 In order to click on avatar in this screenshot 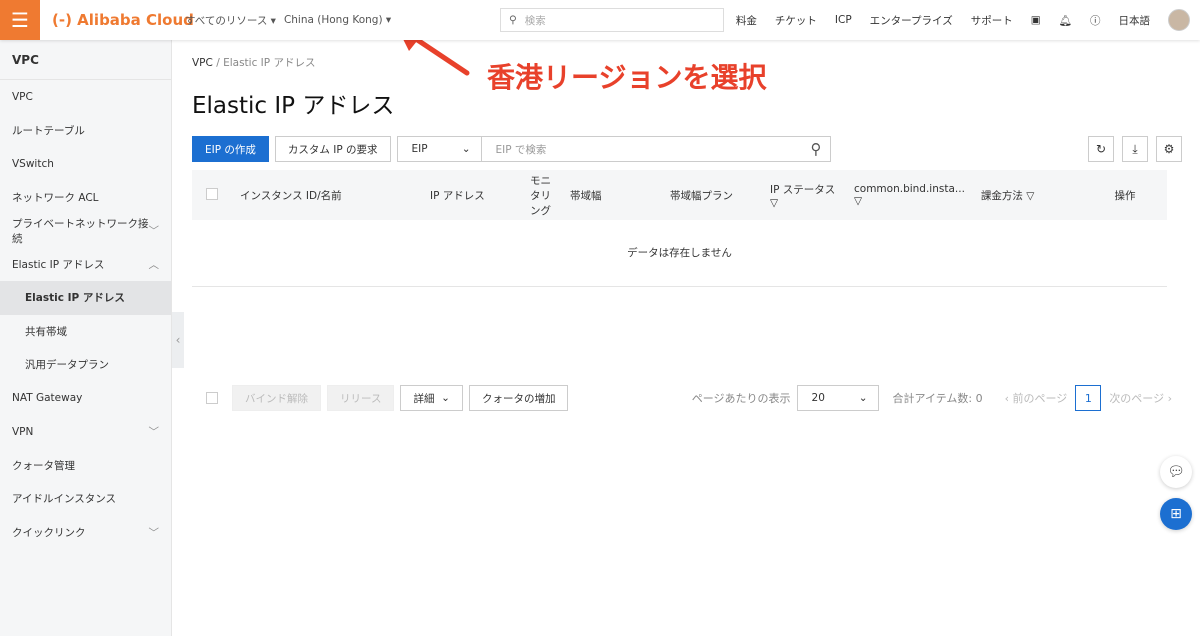, I will do `click(1179, 20)`.